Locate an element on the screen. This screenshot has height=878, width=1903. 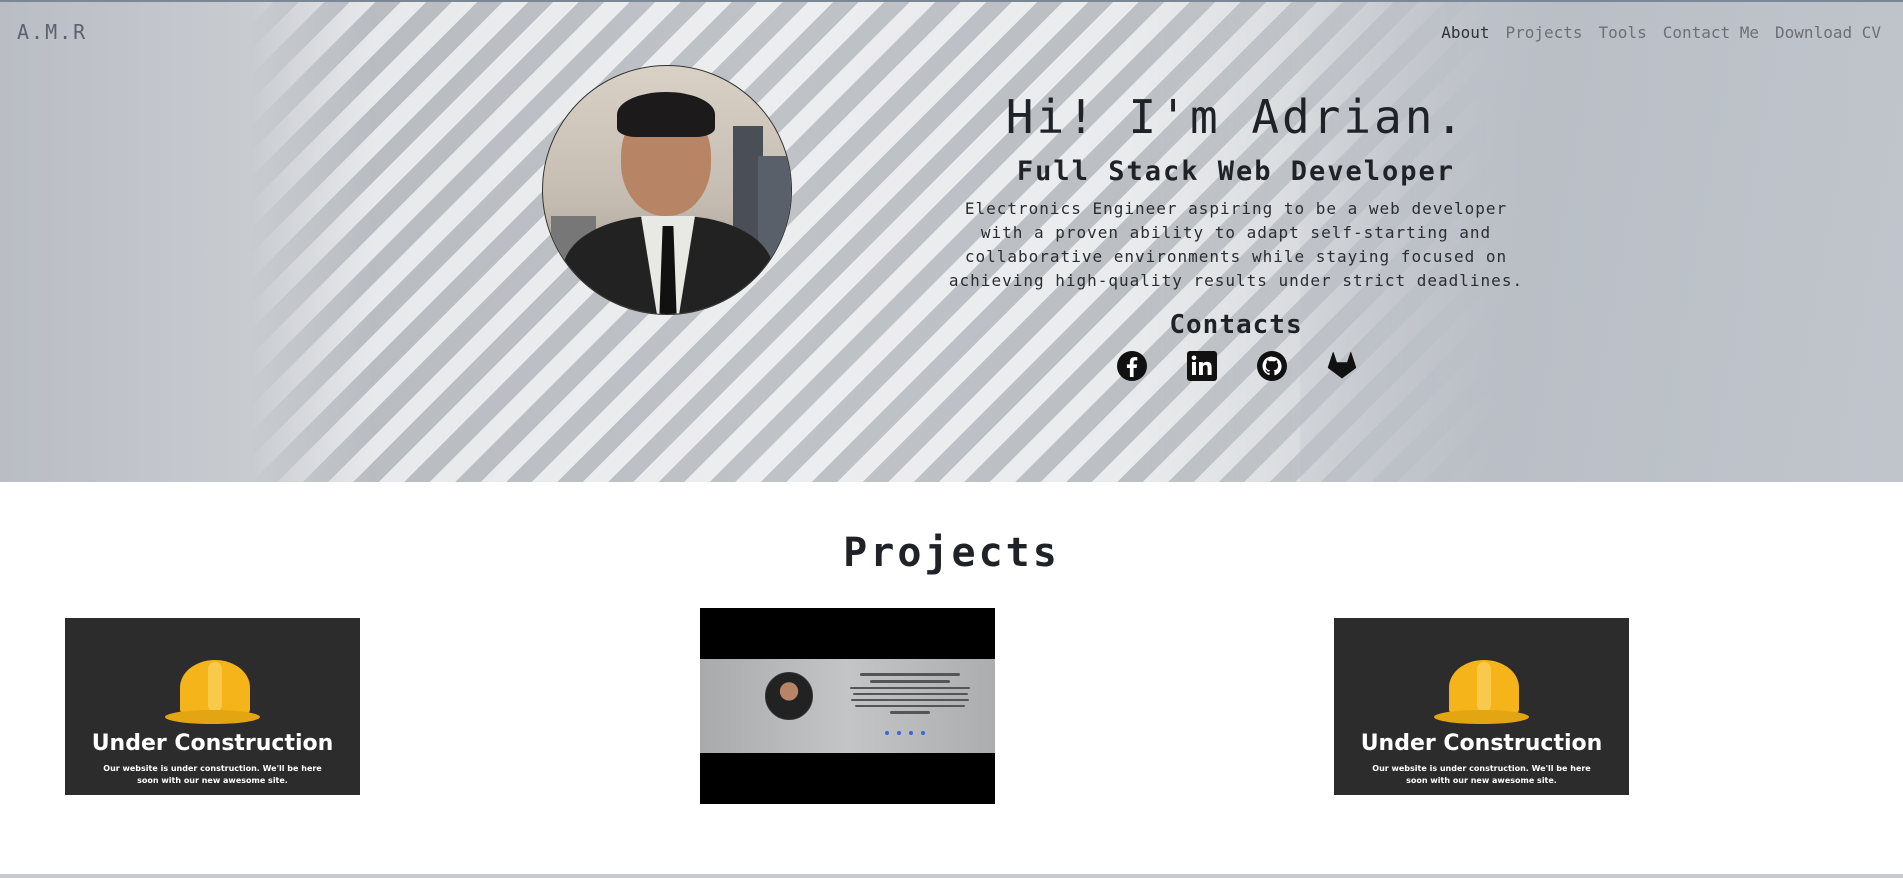
nav-download-cv: Download CV is located at coordinates (1828, 32).